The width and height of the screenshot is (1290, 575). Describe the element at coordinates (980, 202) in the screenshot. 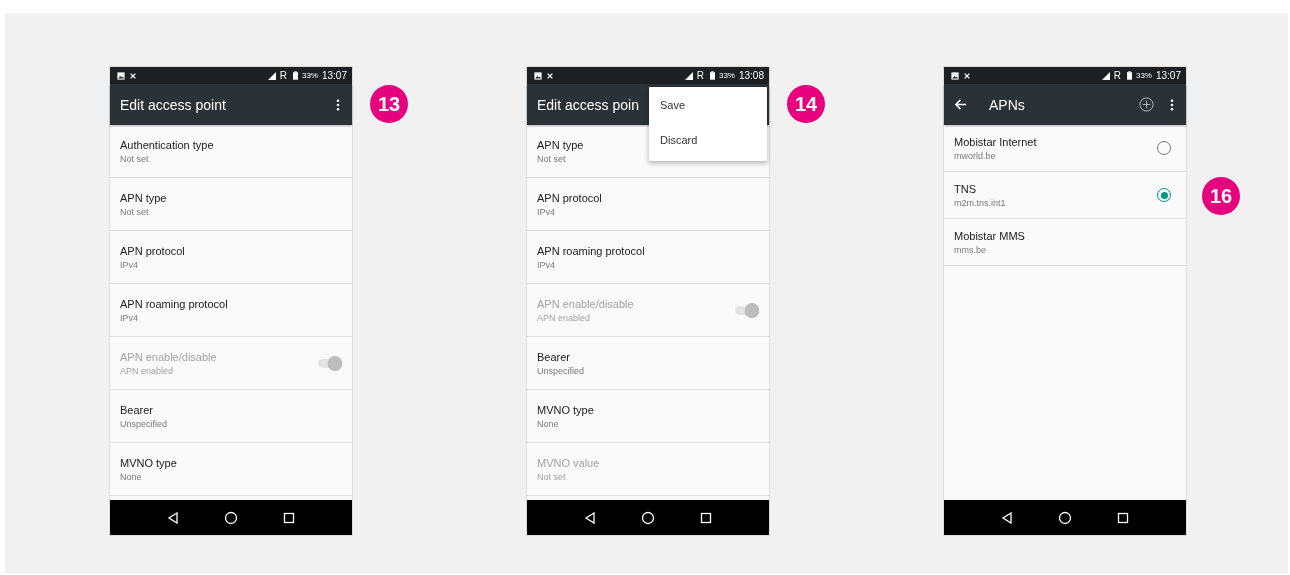

I see `apn-address: m2m.tns.int1` at that location.